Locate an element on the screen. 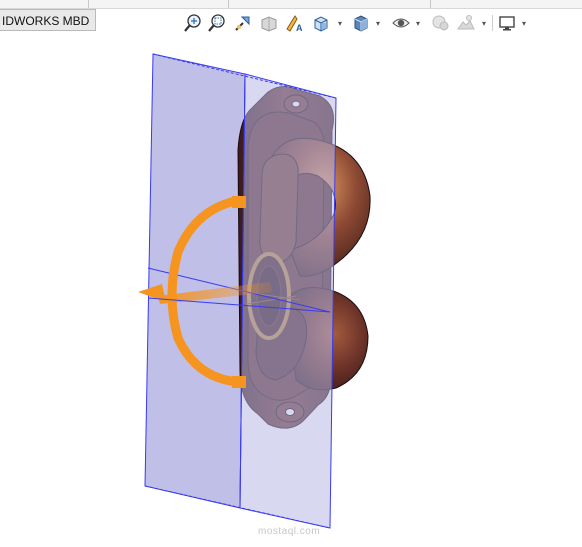 The image size is (582, 547). view-orientation-icon is located at coordinates (321, 23).